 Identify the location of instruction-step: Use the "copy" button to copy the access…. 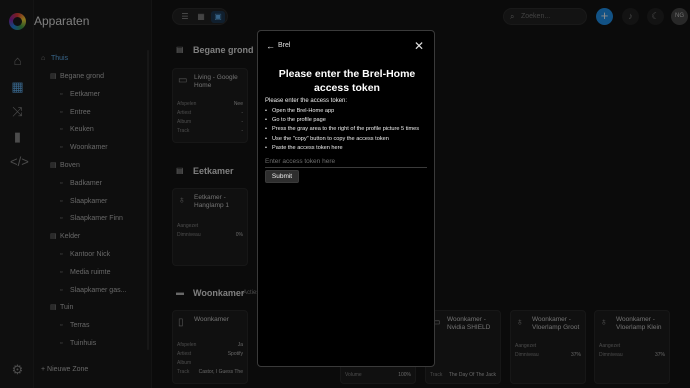
(342, 139).